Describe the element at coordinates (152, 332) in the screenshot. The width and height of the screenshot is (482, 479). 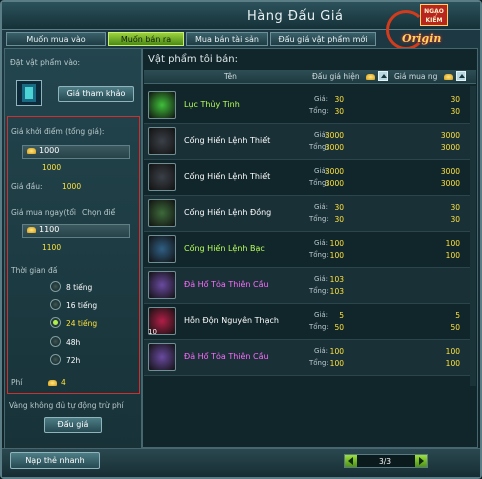
I see `item-quantity: 10` at that location.